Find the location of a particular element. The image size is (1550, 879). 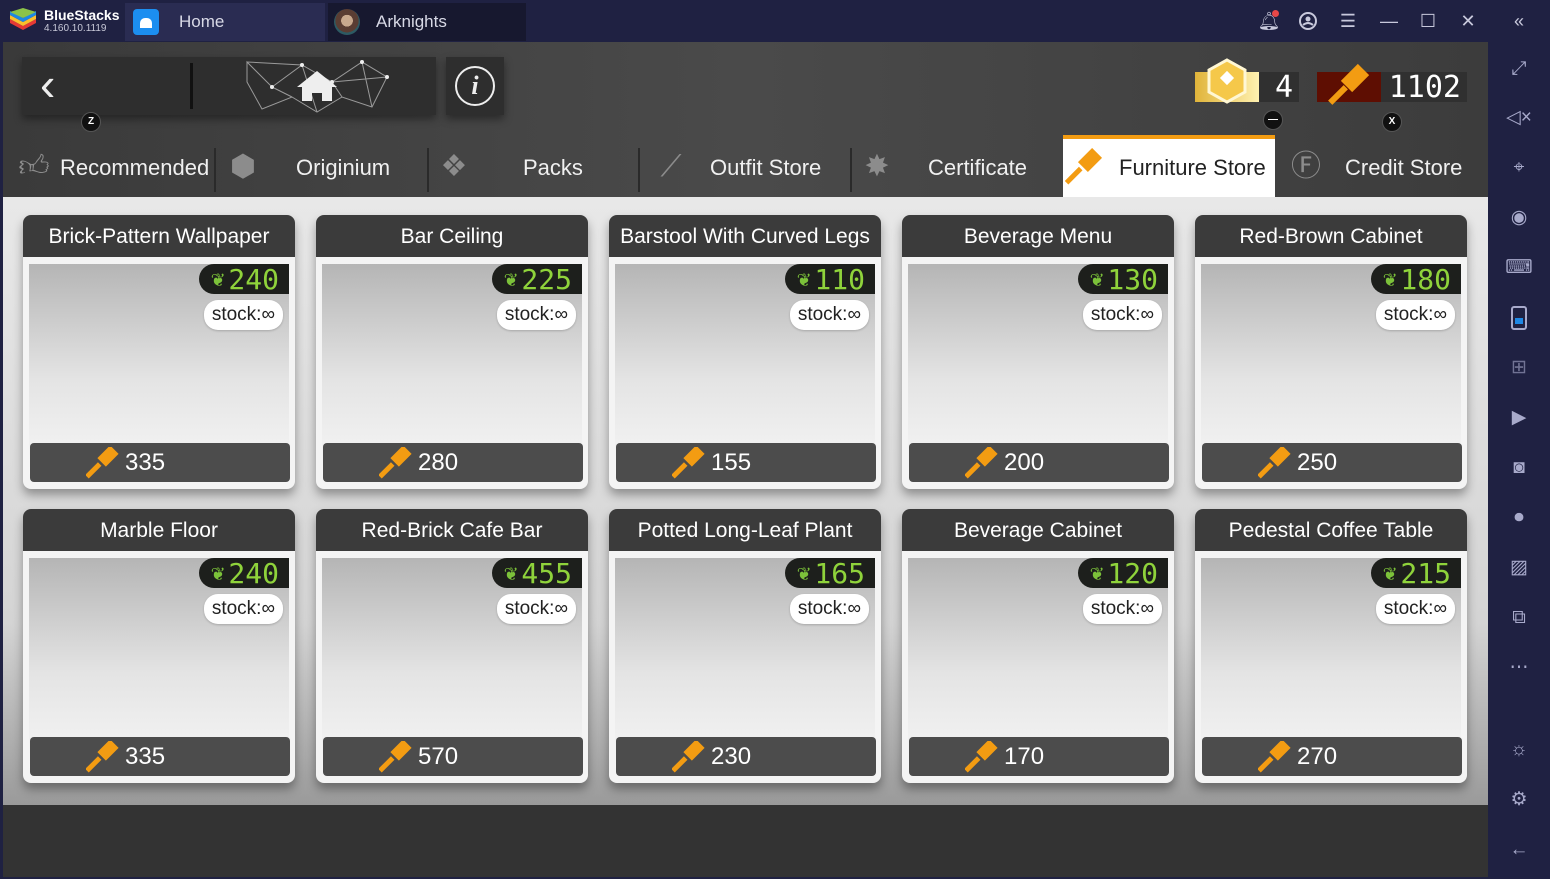

furniture-parts-count: 1102 is located at coordinates (1424, 88).